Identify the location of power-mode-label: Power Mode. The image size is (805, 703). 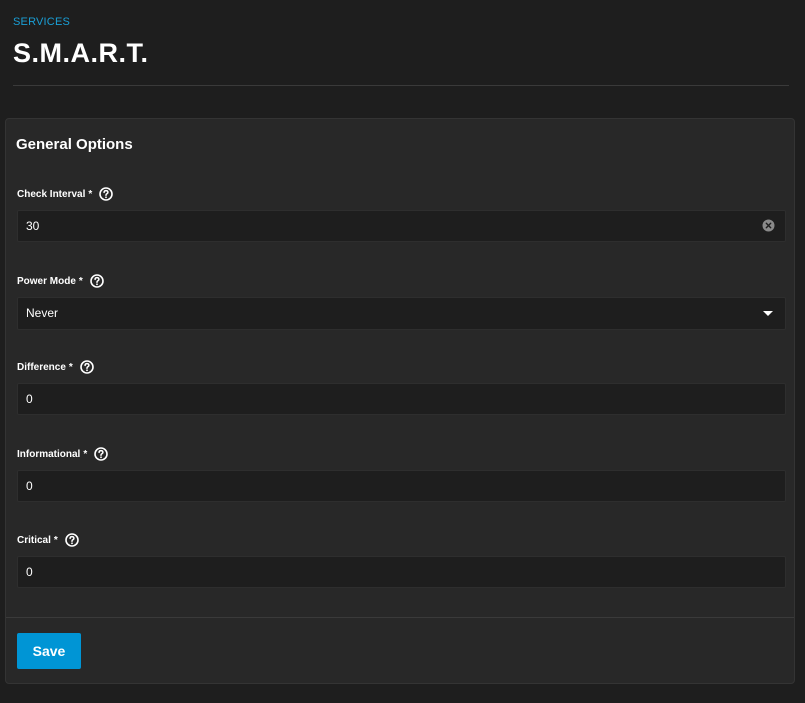
(46, 281).